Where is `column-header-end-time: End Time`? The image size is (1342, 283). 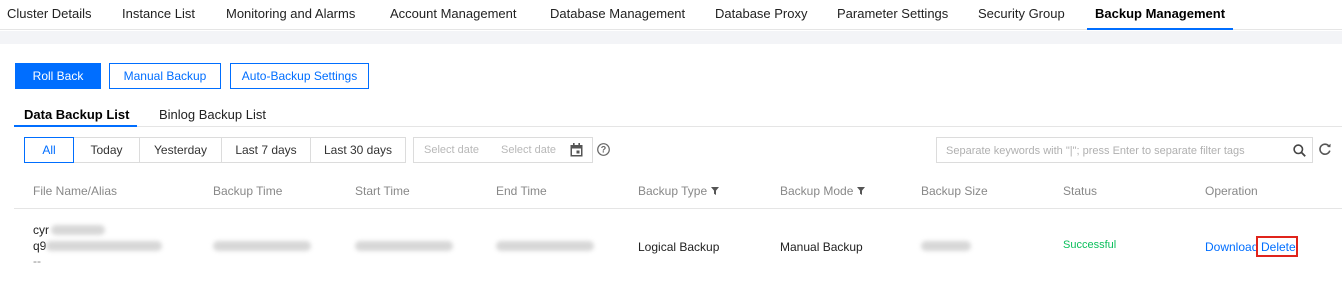
column-header-end-time: End Time is located at coordinates (521, 191).